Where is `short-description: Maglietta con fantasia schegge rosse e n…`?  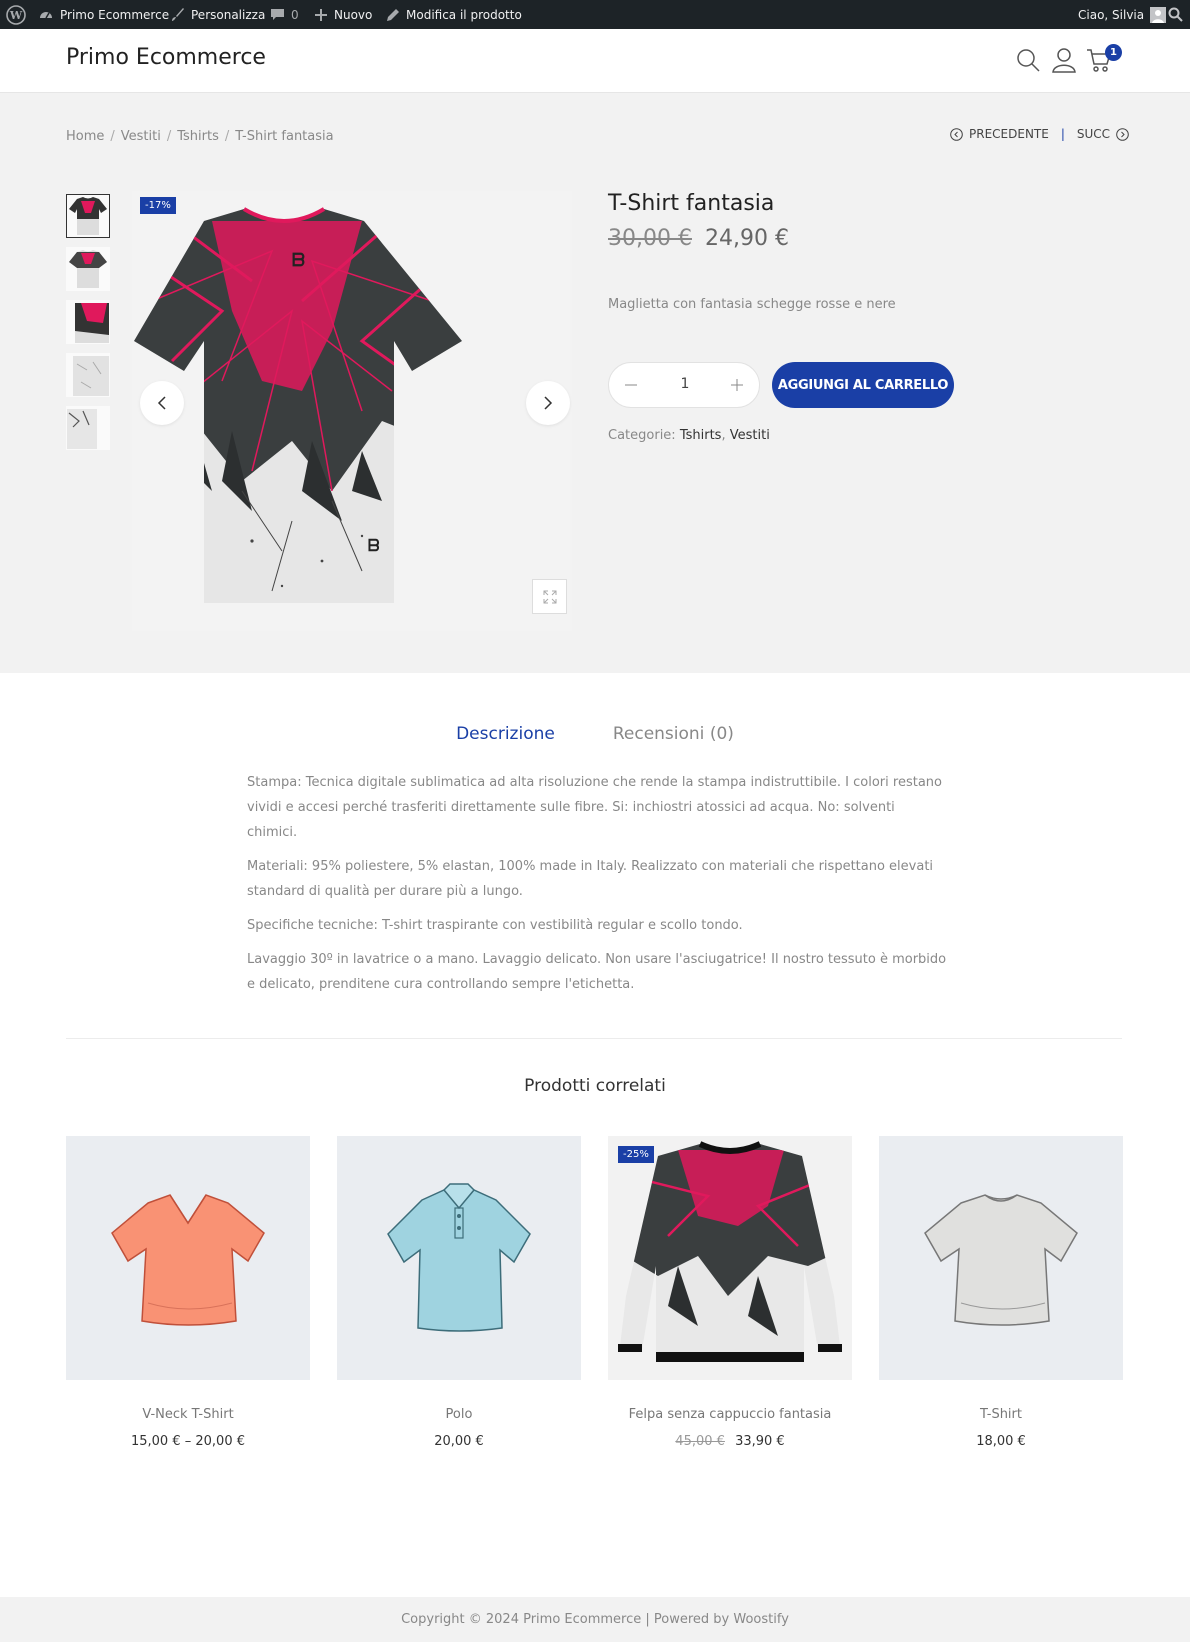
short-description: Maglietta con fantasia schegge rosse e n… is located at coordinates (752, 304).